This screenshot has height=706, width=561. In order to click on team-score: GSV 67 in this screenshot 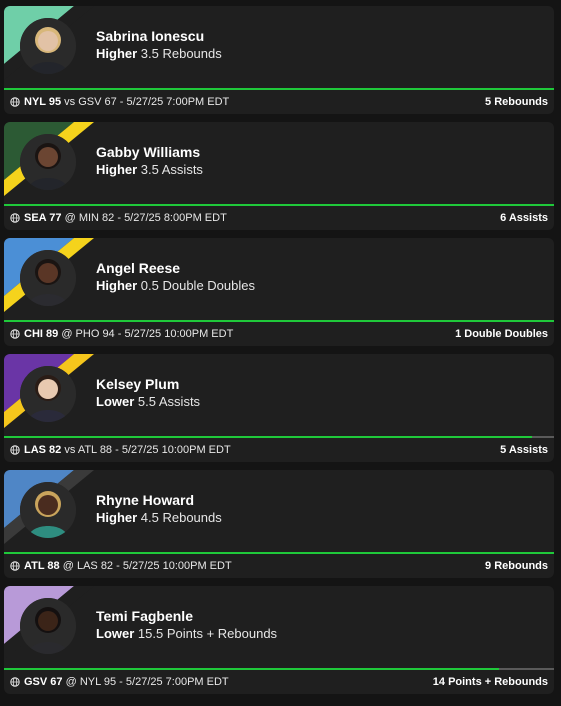, I will do `click(43, 682)`.